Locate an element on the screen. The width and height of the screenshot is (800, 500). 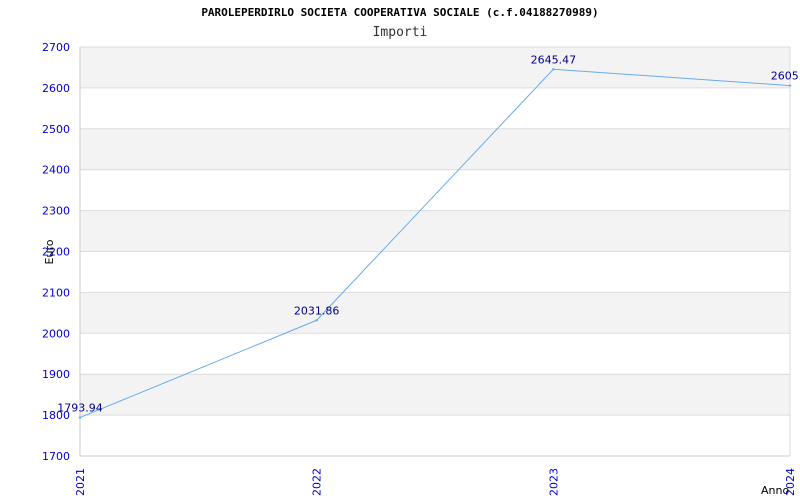
y-tick-label: 2100 is located at coordinates (56, 292).